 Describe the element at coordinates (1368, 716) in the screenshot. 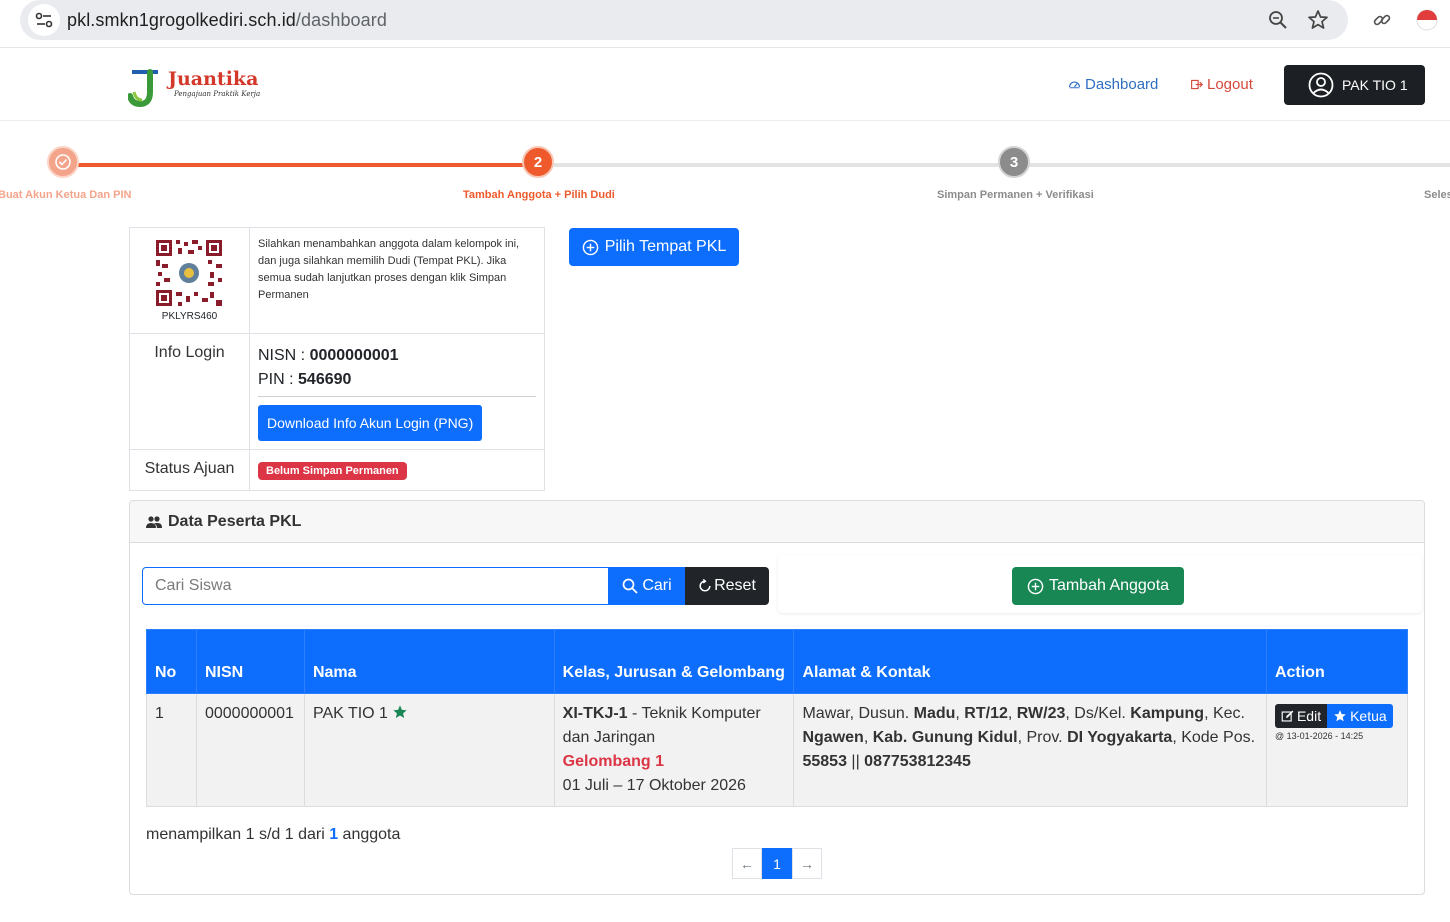

I see `ketua-label: Ketua` at that location.